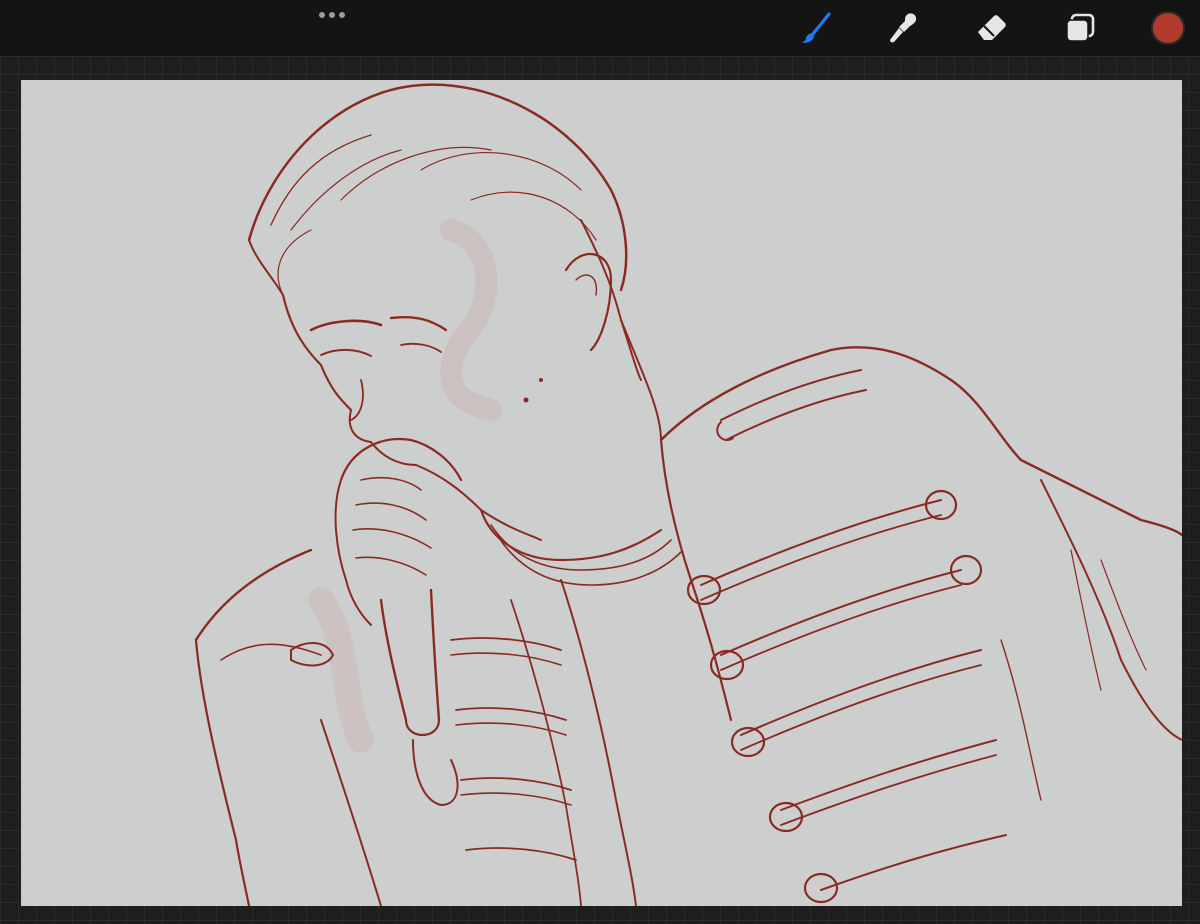 Image resolution: width=1200 pixels, height=924 pixels. I want to click on brush-icon, so click(816, 27).